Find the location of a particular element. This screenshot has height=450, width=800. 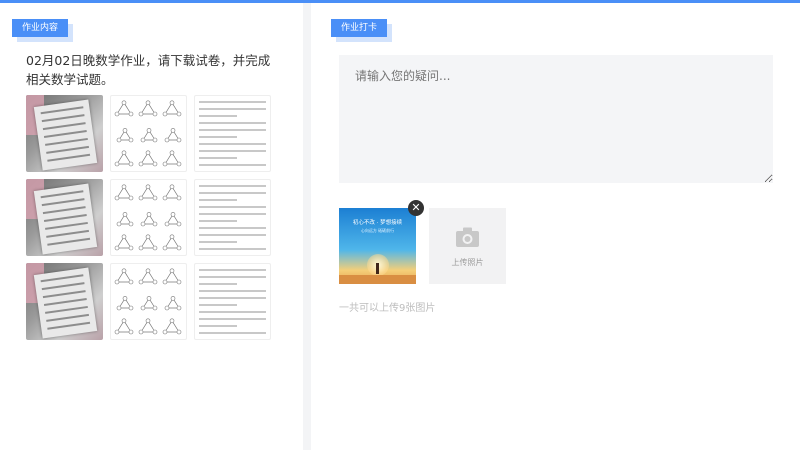

person-graphic is located at coordinates (377, 268).